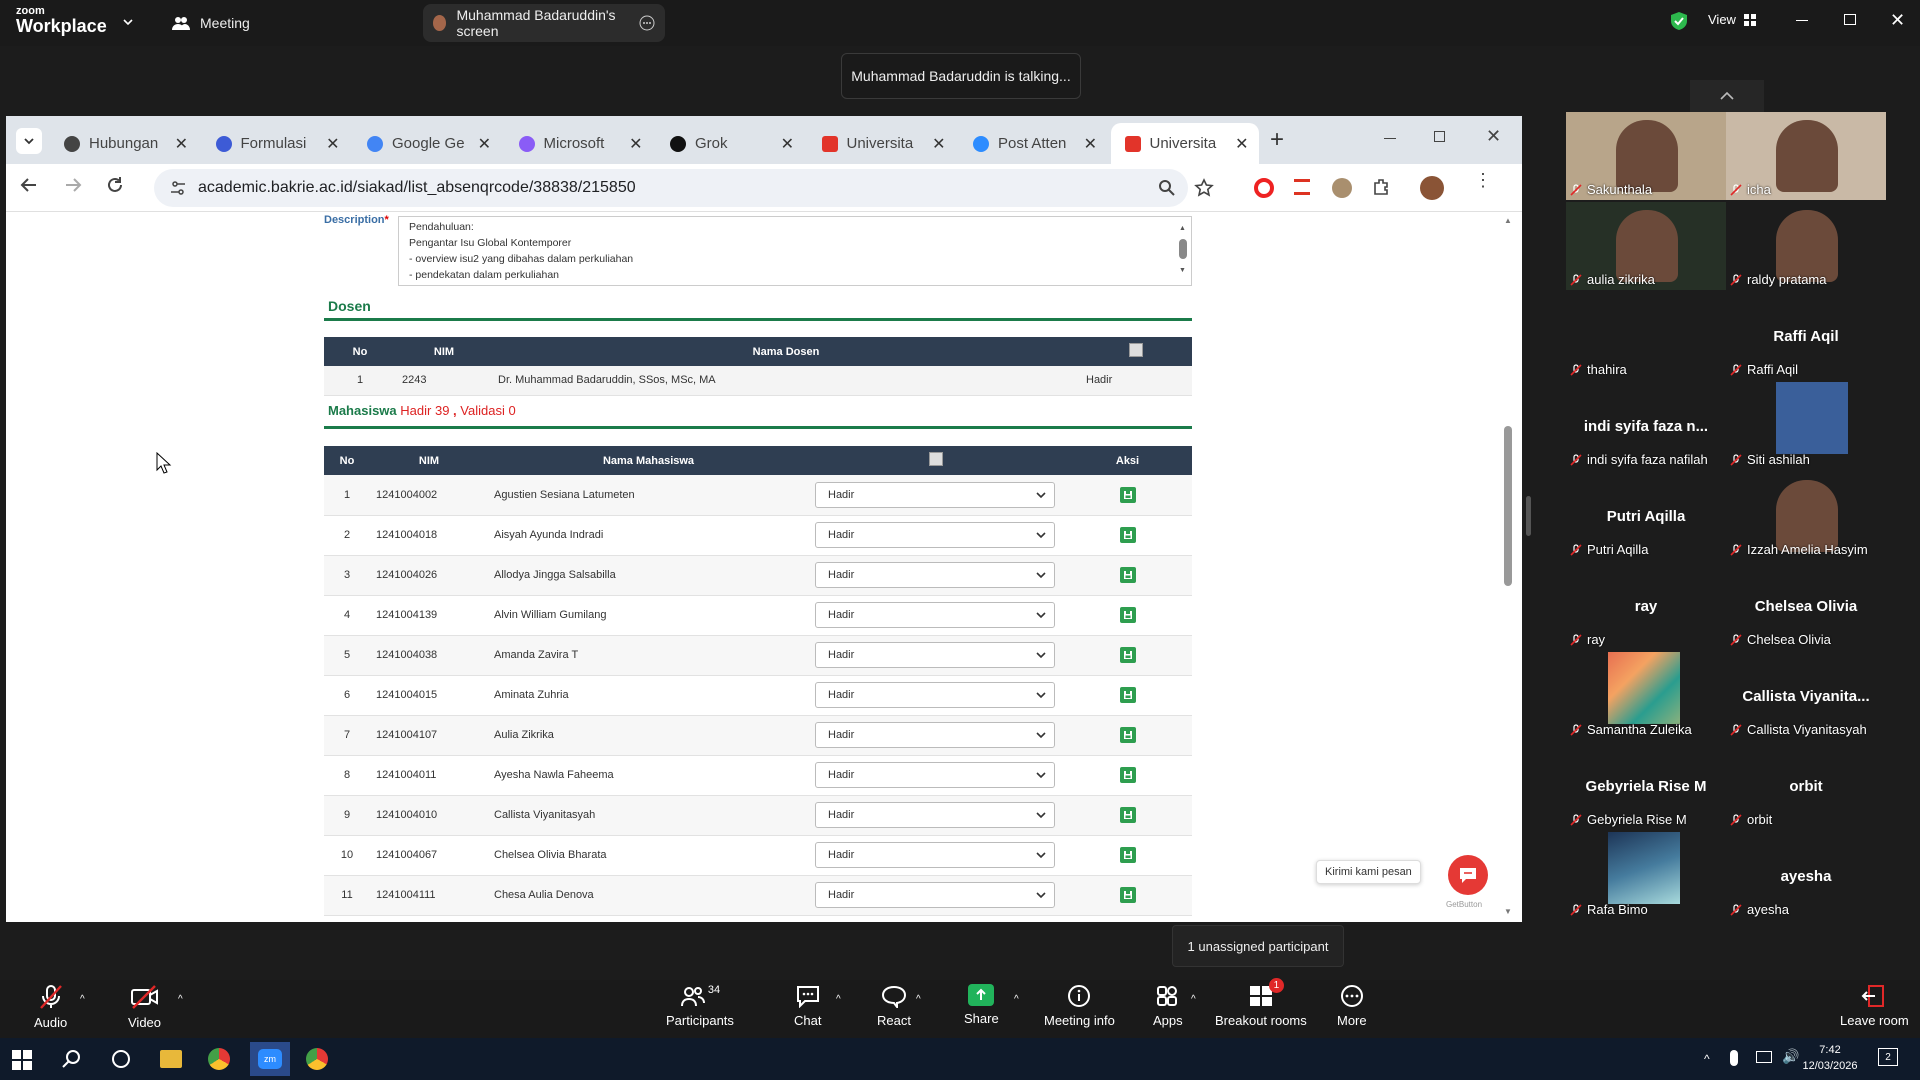 The height and width of the screenshot is (1080, 1920). Describe the element at coordinates (124, 143) in the screenshot. I see `browser-tab: Hubungan ✕` at that location.